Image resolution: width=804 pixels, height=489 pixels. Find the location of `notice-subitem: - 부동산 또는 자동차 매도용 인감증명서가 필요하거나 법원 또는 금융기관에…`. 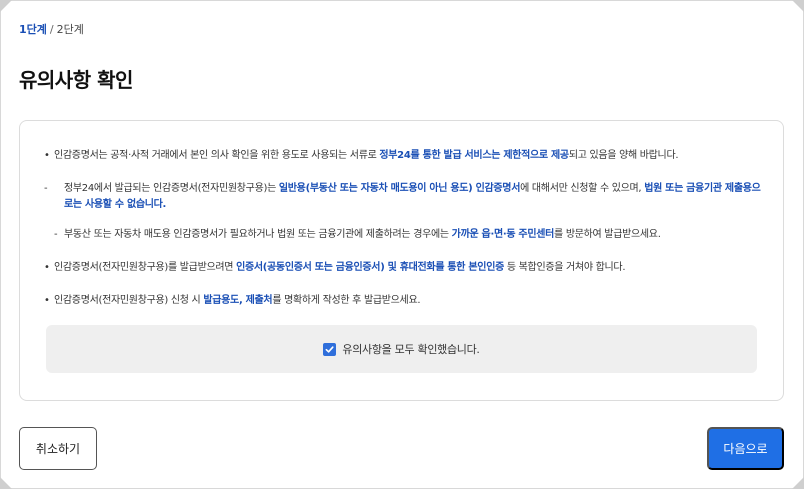

notice-subitem: - 부동산 또는 자동차 매도용 인감증명서가 필요하거나 법원 또는 금융기관에… is located at coordinates (409, 235).